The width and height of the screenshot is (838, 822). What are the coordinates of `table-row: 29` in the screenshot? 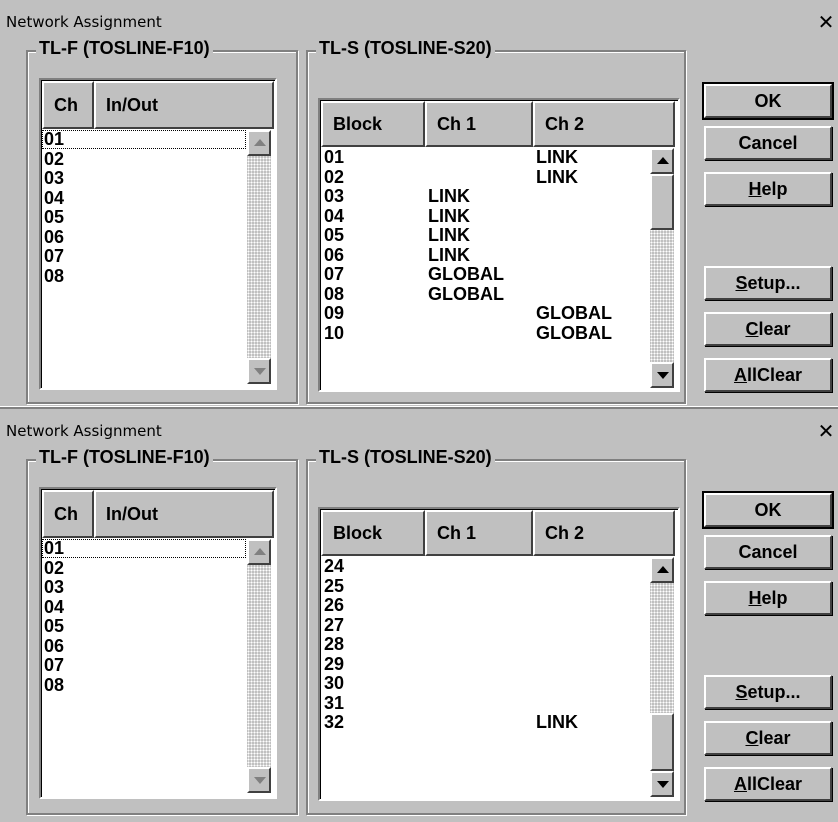 It's located at (482, 664).